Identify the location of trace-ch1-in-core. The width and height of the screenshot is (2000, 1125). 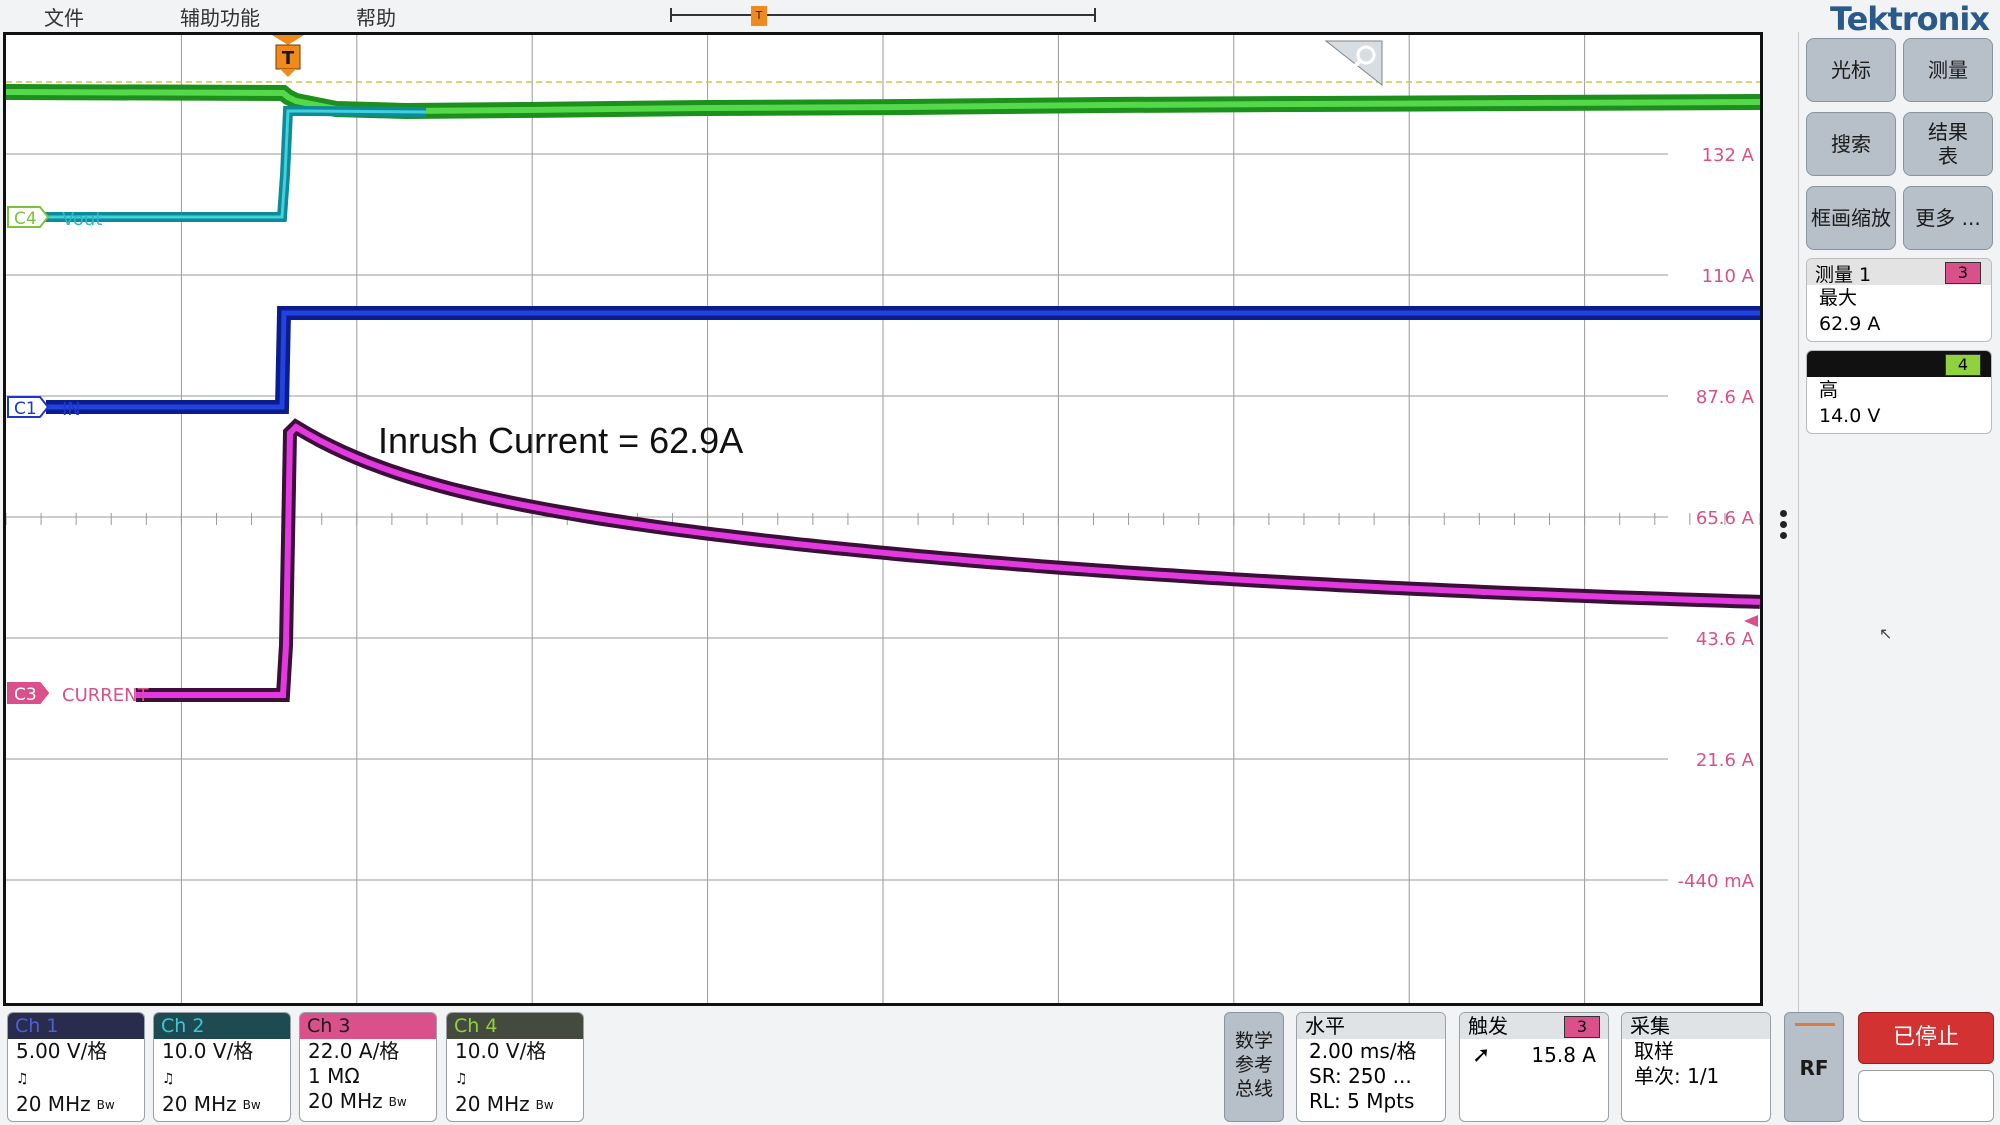
(903, 360).